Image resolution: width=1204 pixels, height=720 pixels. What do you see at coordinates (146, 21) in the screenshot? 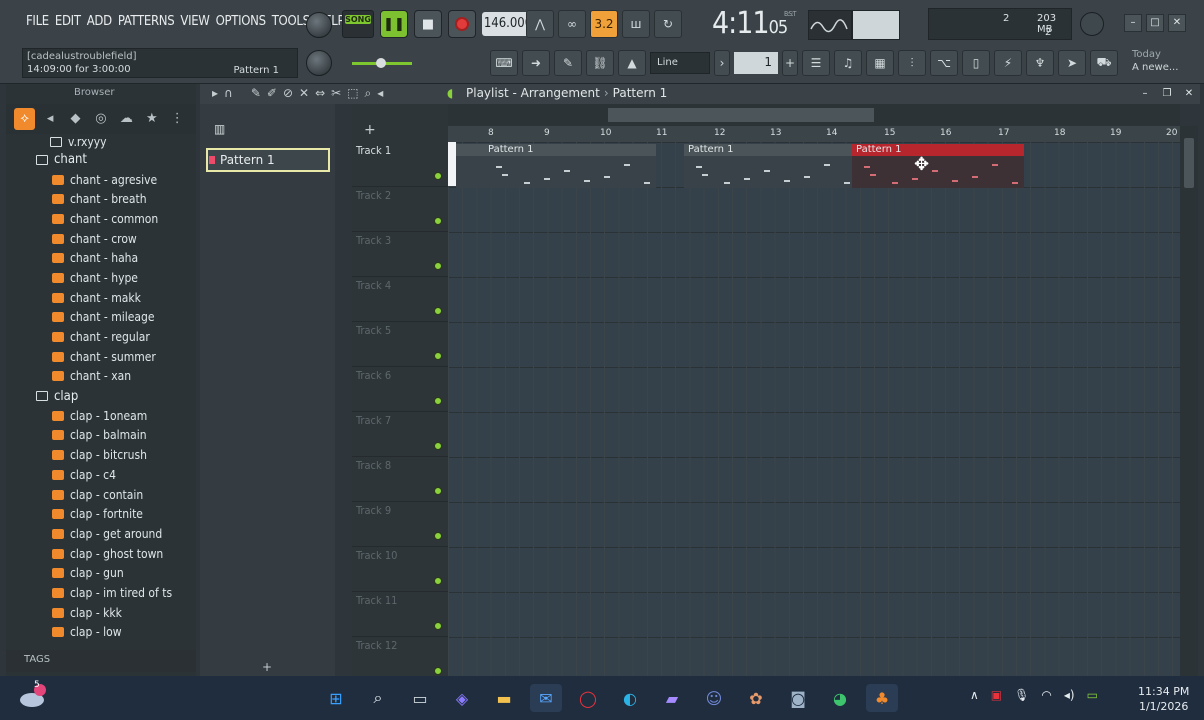
I see `menu-patterns: PATTERNS` at bounding box center [146, 21].